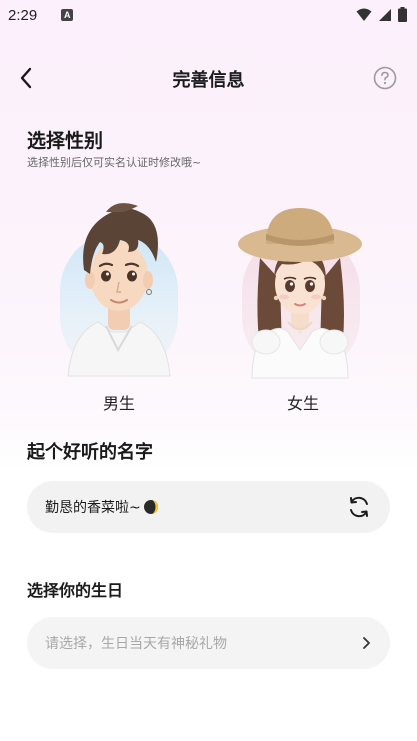 This screenshot has height=741, width=417. I want to click on male-avatar, so click(119, 290).